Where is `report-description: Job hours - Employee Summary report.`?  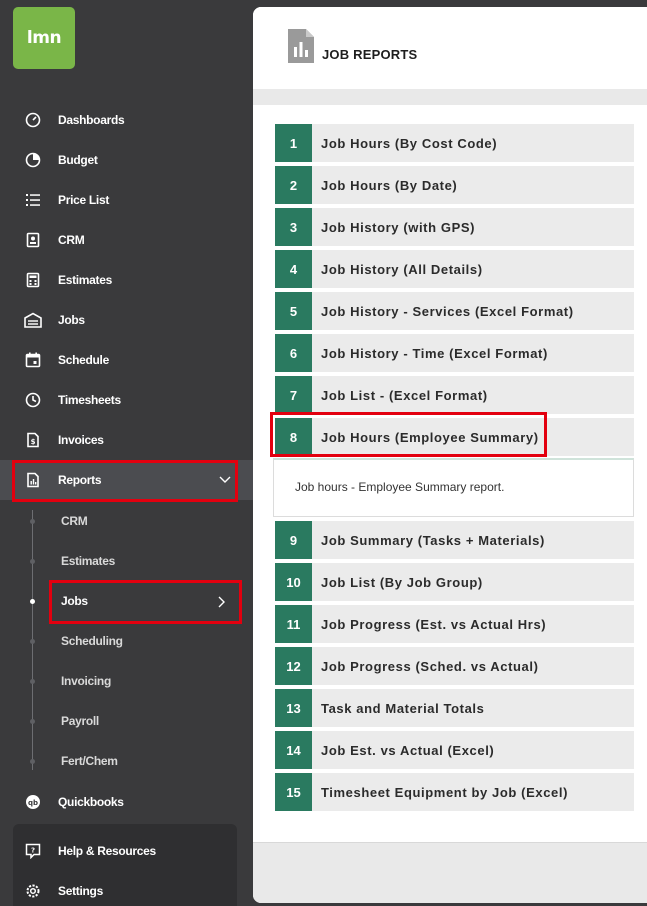
report-description: Job hours - Employee Summary report. is located at coordinates (400, 487).